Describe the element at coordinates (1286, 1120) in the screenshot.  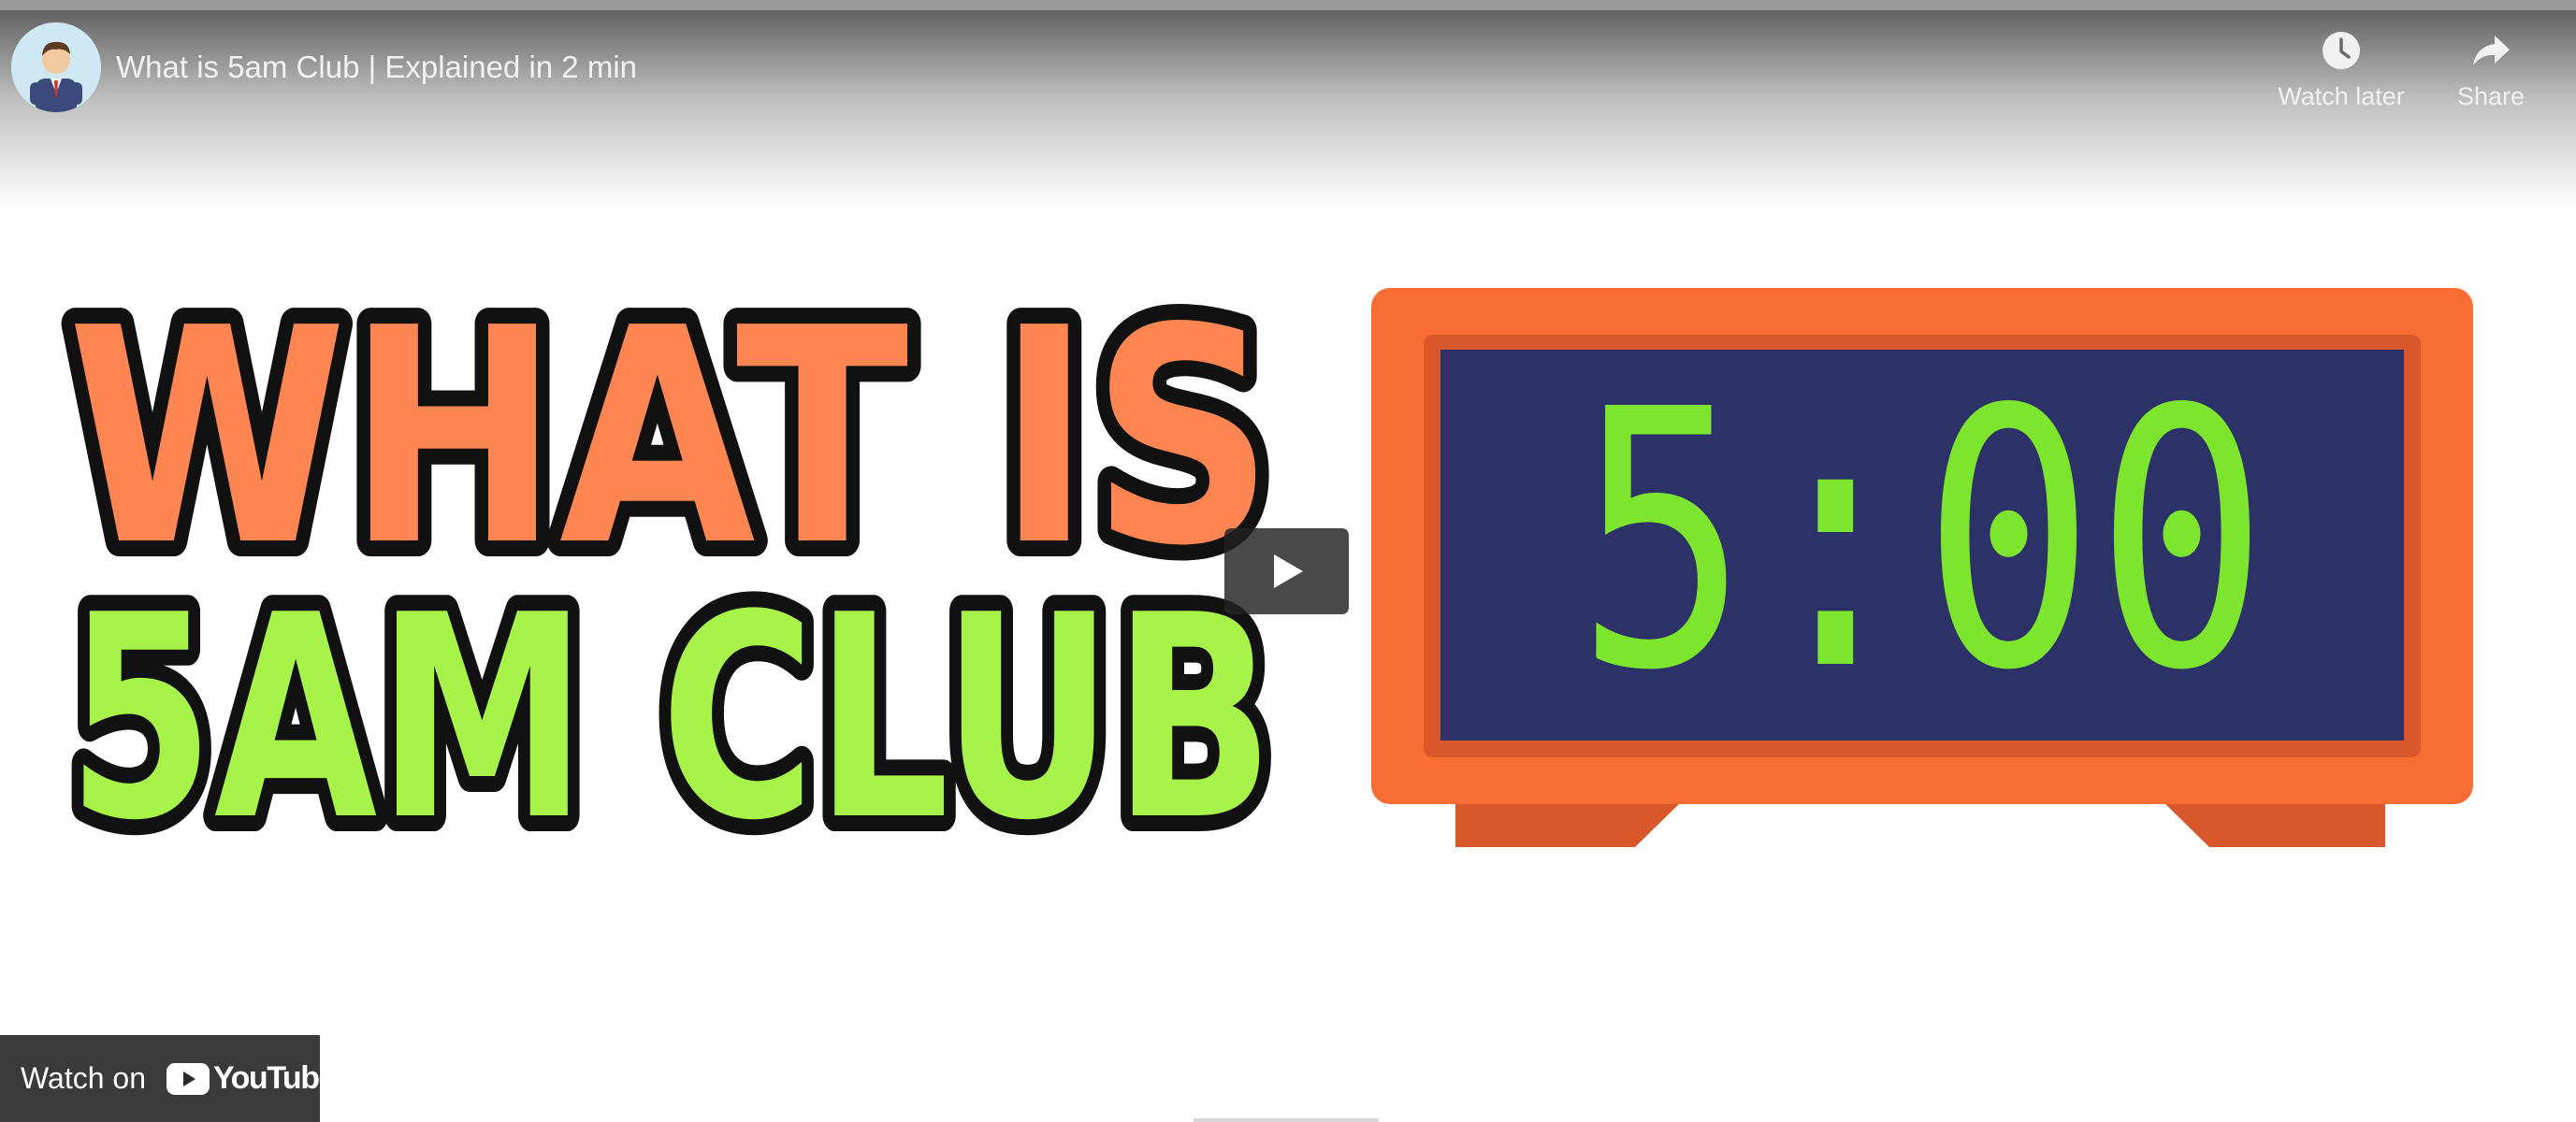
I see `bottom-scrub-indicator` at that location.